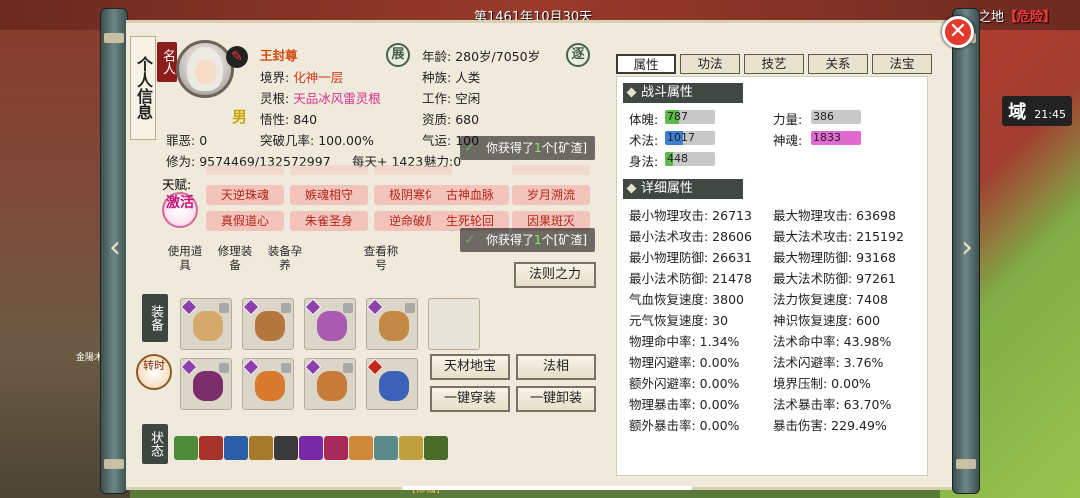 The image size is (1080, 498). What do you see at coordinates (115, 248) in the screenshot?
I see `prev-arrow-icon: ‹` at bounding box center [115, 248].